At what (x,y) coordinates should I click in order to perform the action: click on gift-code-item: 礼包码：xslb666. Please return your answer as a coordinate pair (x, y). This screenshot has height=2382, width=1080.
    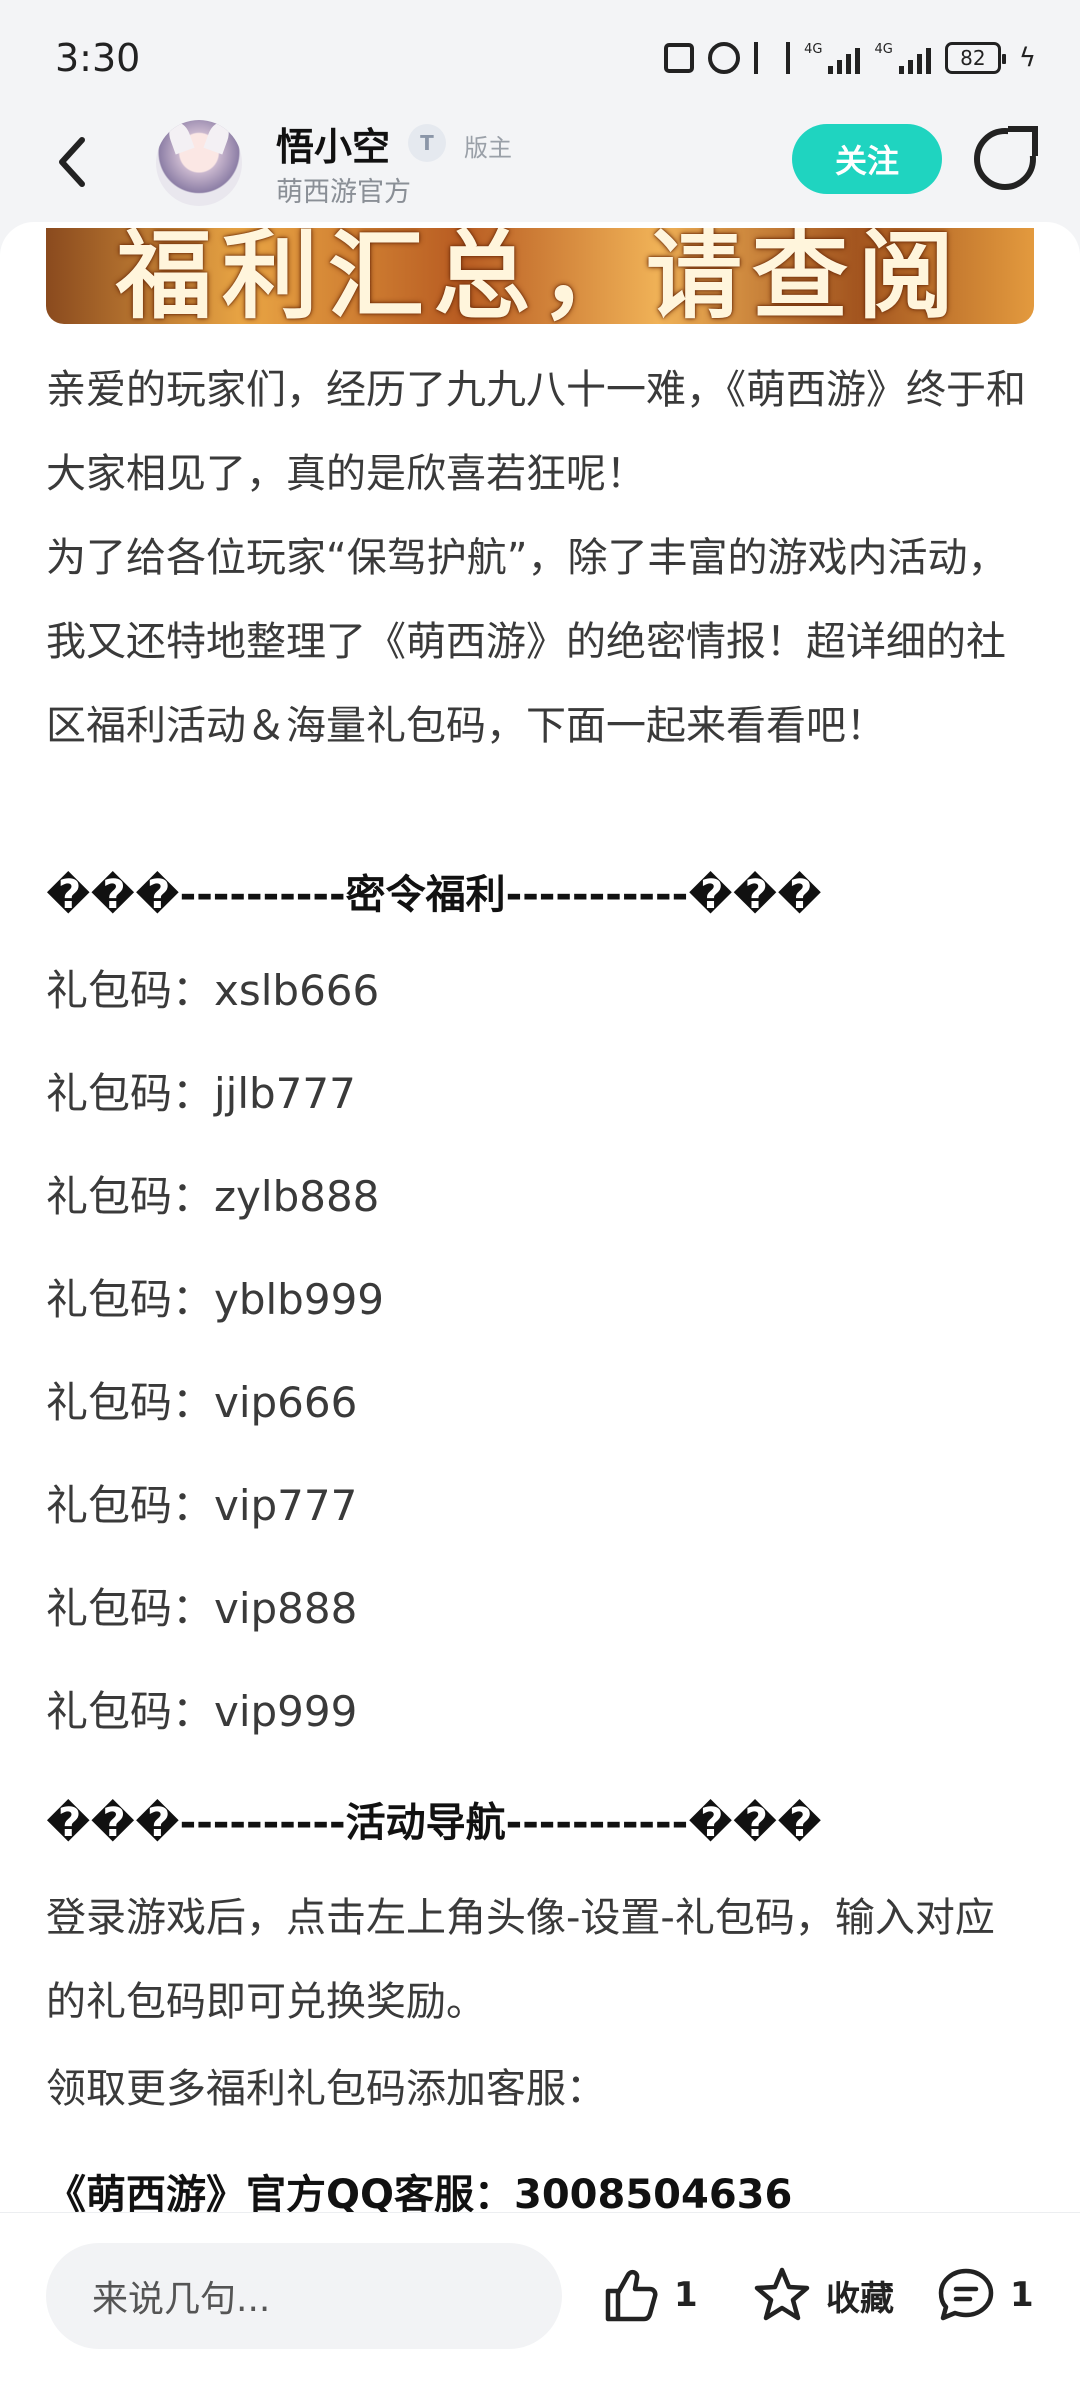
    Looking at the image, I should click on (213, 990).